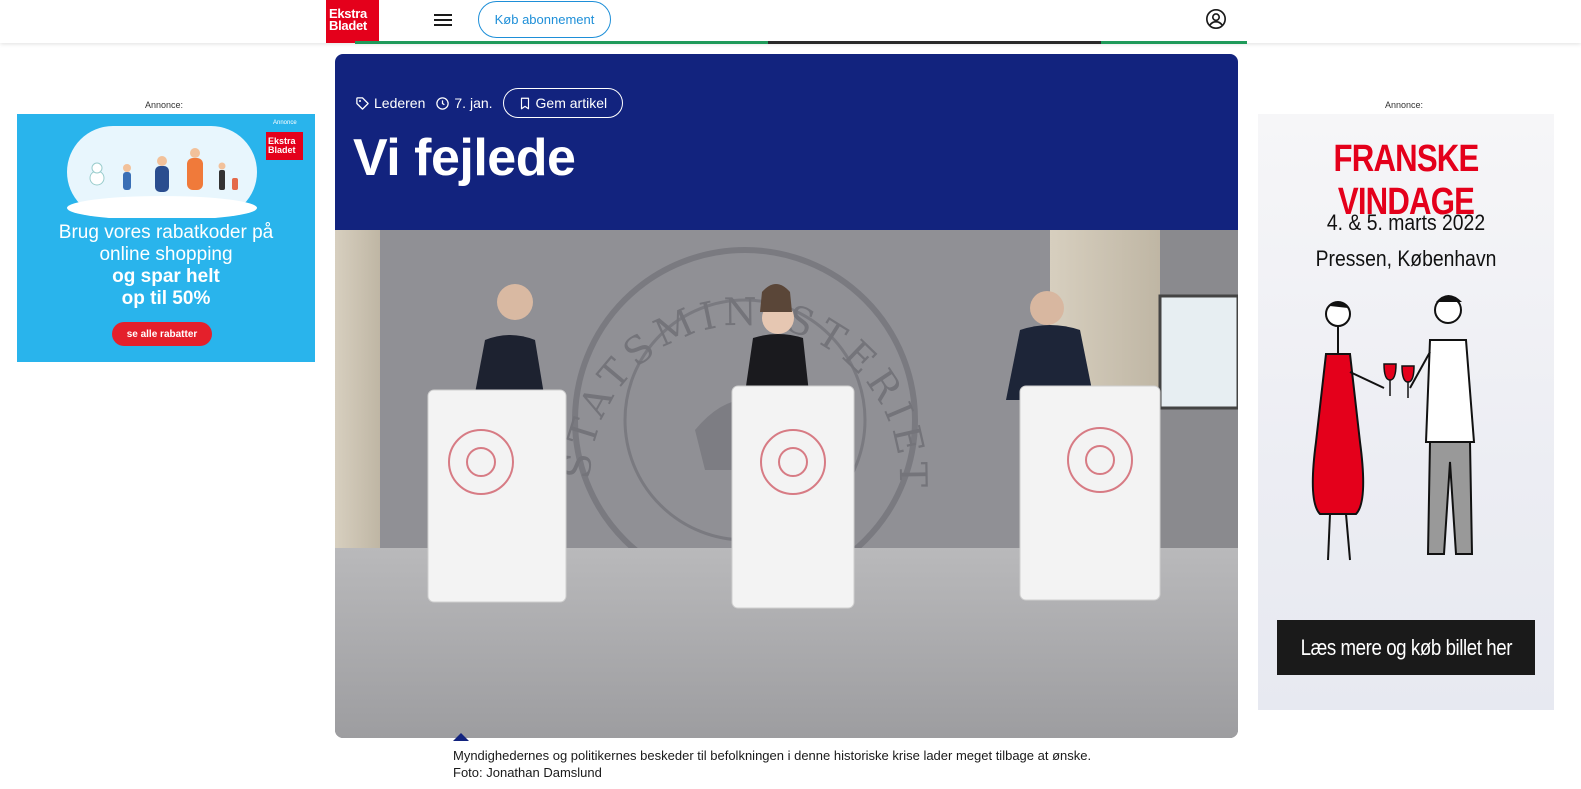  What do you see at coordinates (166, 287) in the screenshot?
I see `ad-left-text-bold: og spar helt op til 50%` at bounding box center [166, 287].